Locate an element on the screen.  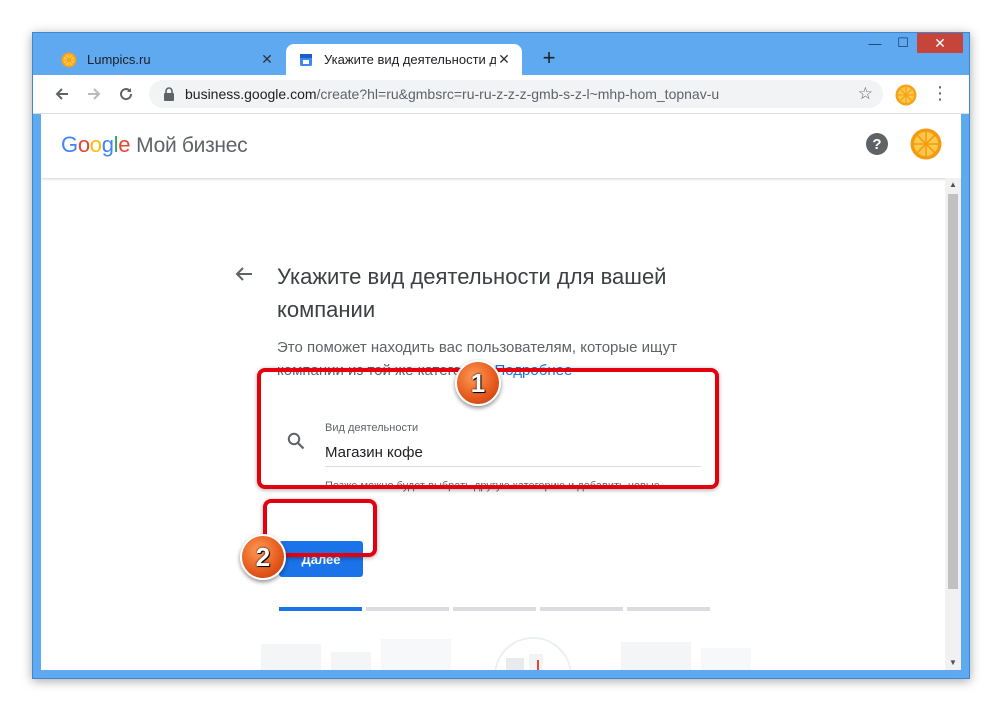
forward-arrow-icon is located at coordinates (94, 94).